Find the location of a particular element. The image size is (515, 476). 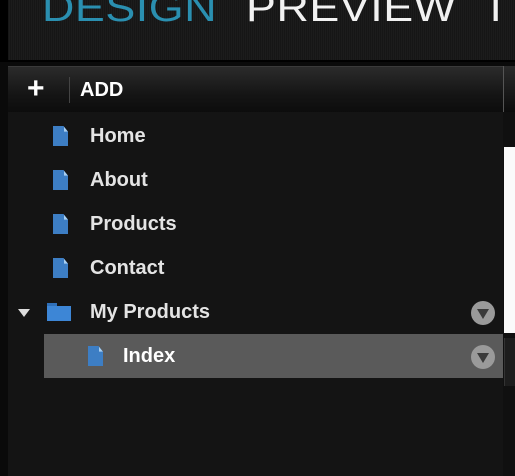

tree-item-index: Index is located at coordinates (273, 356).